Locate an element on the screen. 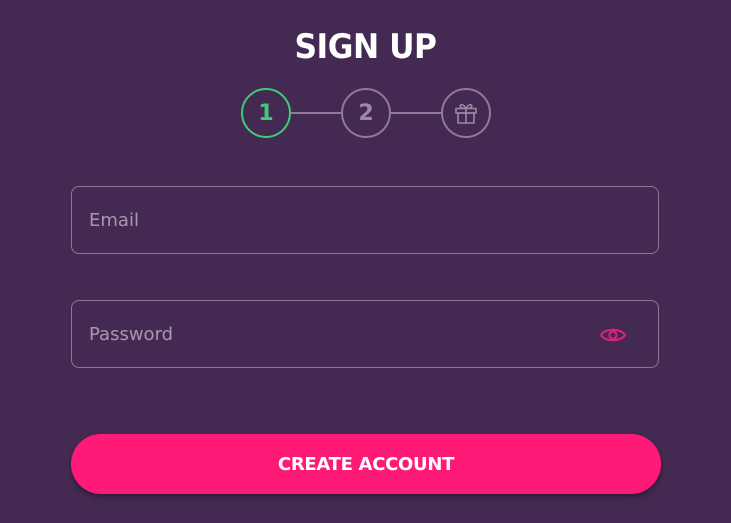 The width and height of the screenshot is (731, 523). password-field-container is located at coordinates (365, 334).